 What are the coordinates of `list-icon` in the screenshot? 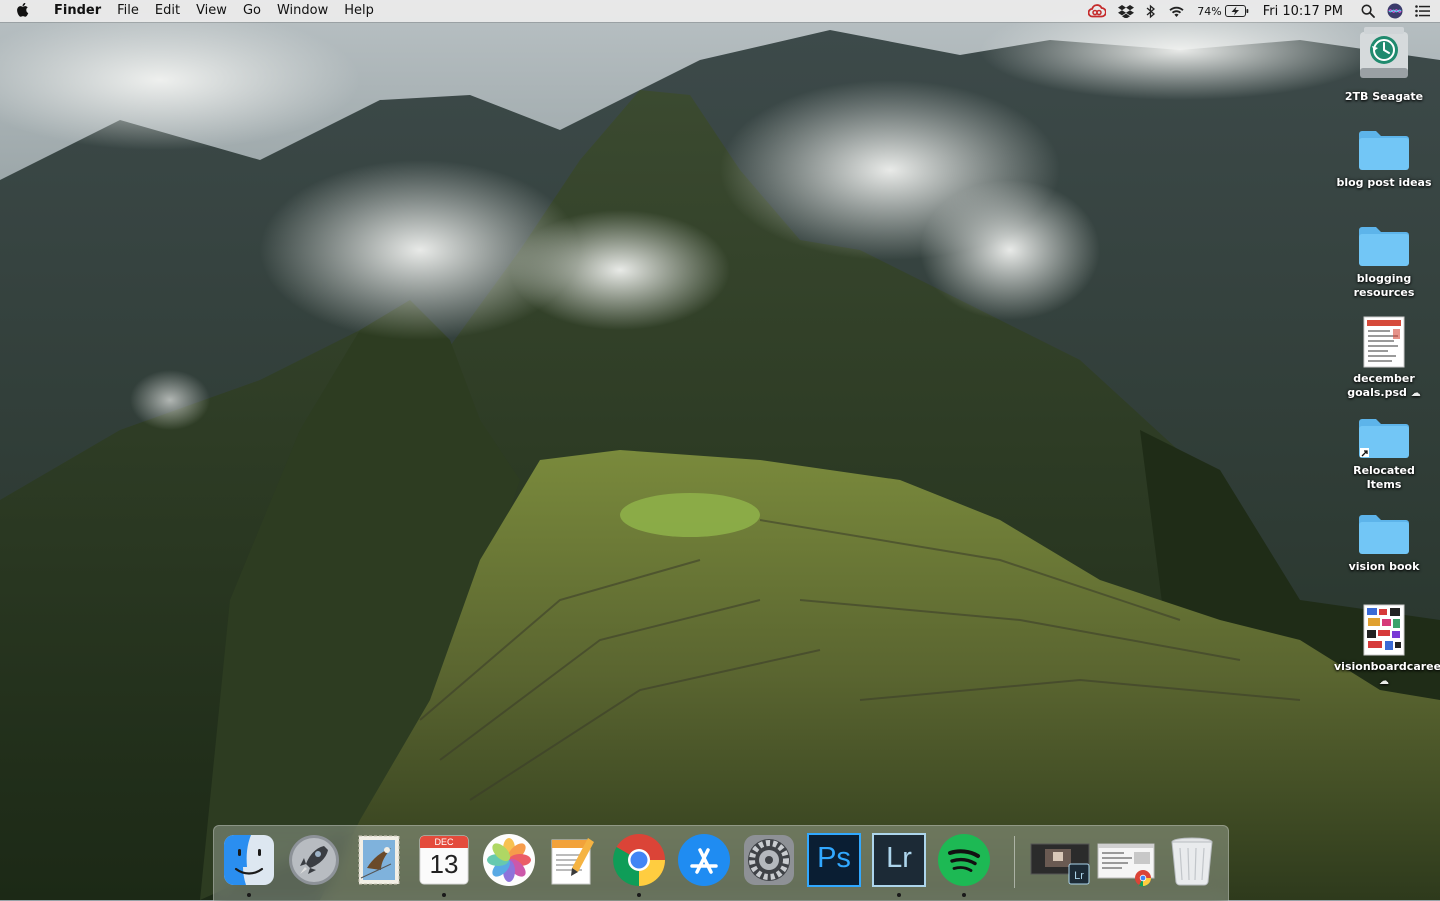 It's located at (1422, 11).